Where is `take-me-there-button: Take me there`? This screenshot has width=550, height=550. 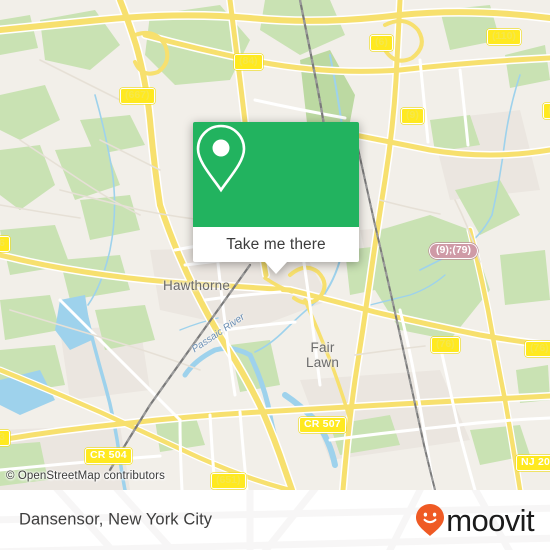
take-me-there-button: Take me there is located at coordinates (276, 250).